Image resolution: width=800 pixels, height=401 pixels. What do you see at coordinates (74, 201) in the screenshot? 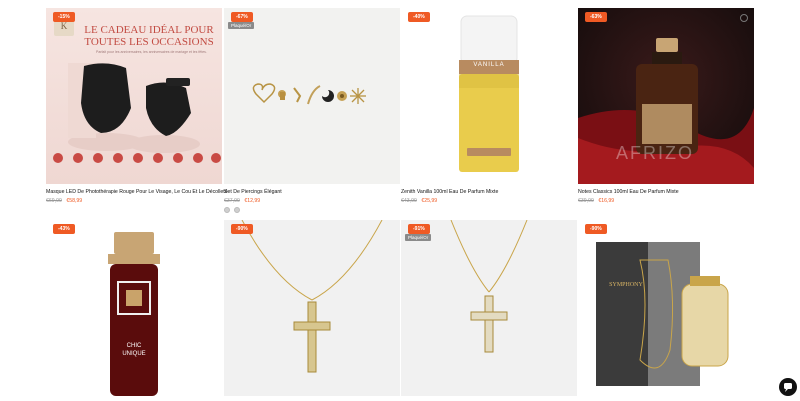
I see `sale-price: €58,99` at bounding box center [74, 201].